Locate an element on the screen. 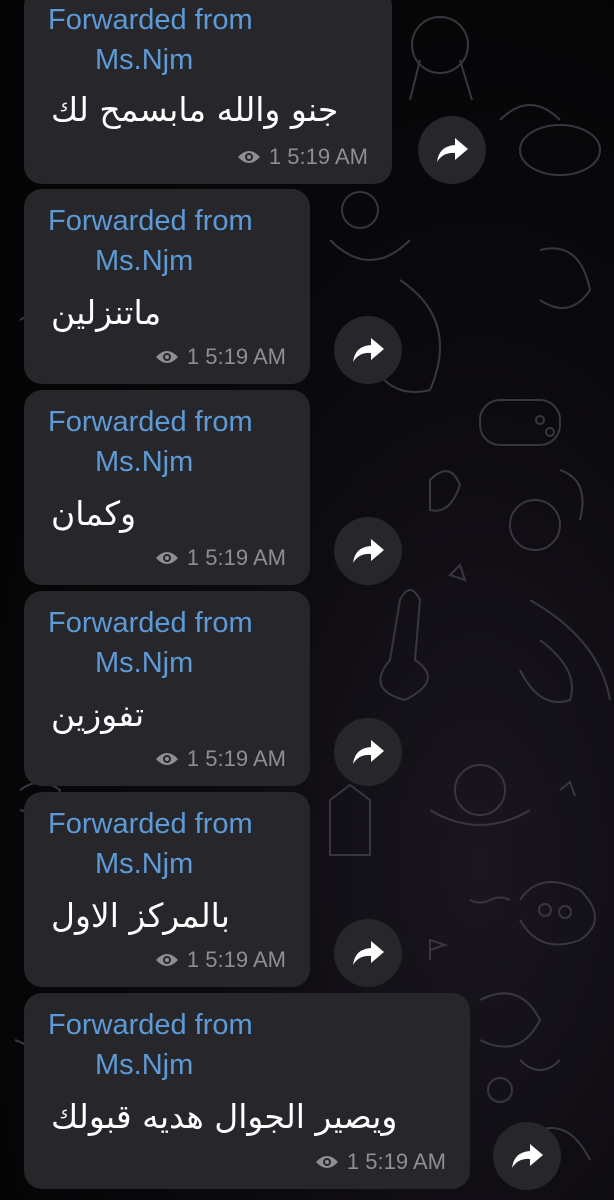 The image size is (614, 1200). message-bubble: Forwarded from Ms.Njm وكمان 1 5:19 AM is located at coordinates (167, 487).